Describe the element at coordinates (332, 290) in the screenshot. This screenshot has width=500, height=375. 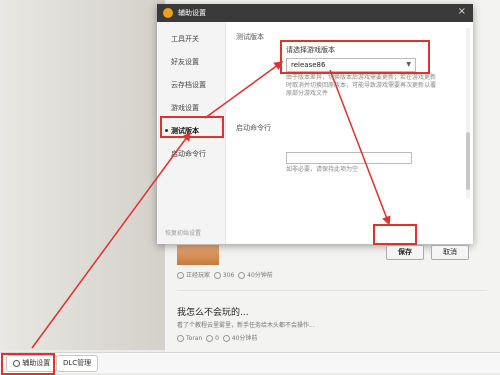
I see `divider` at that location.